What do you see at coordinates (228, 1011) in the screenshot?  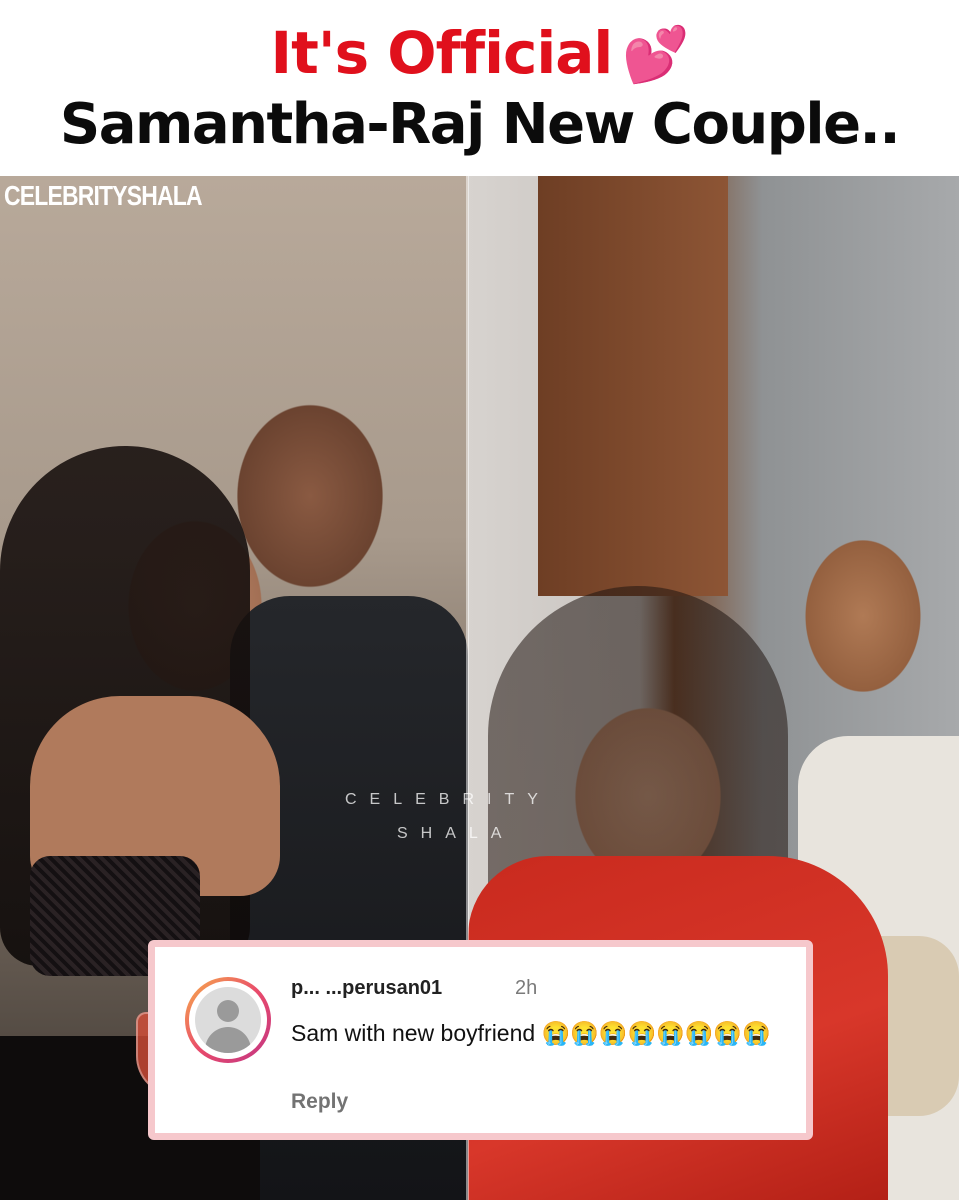 I see `user-icon-head` at bounding box center [228, 1011].